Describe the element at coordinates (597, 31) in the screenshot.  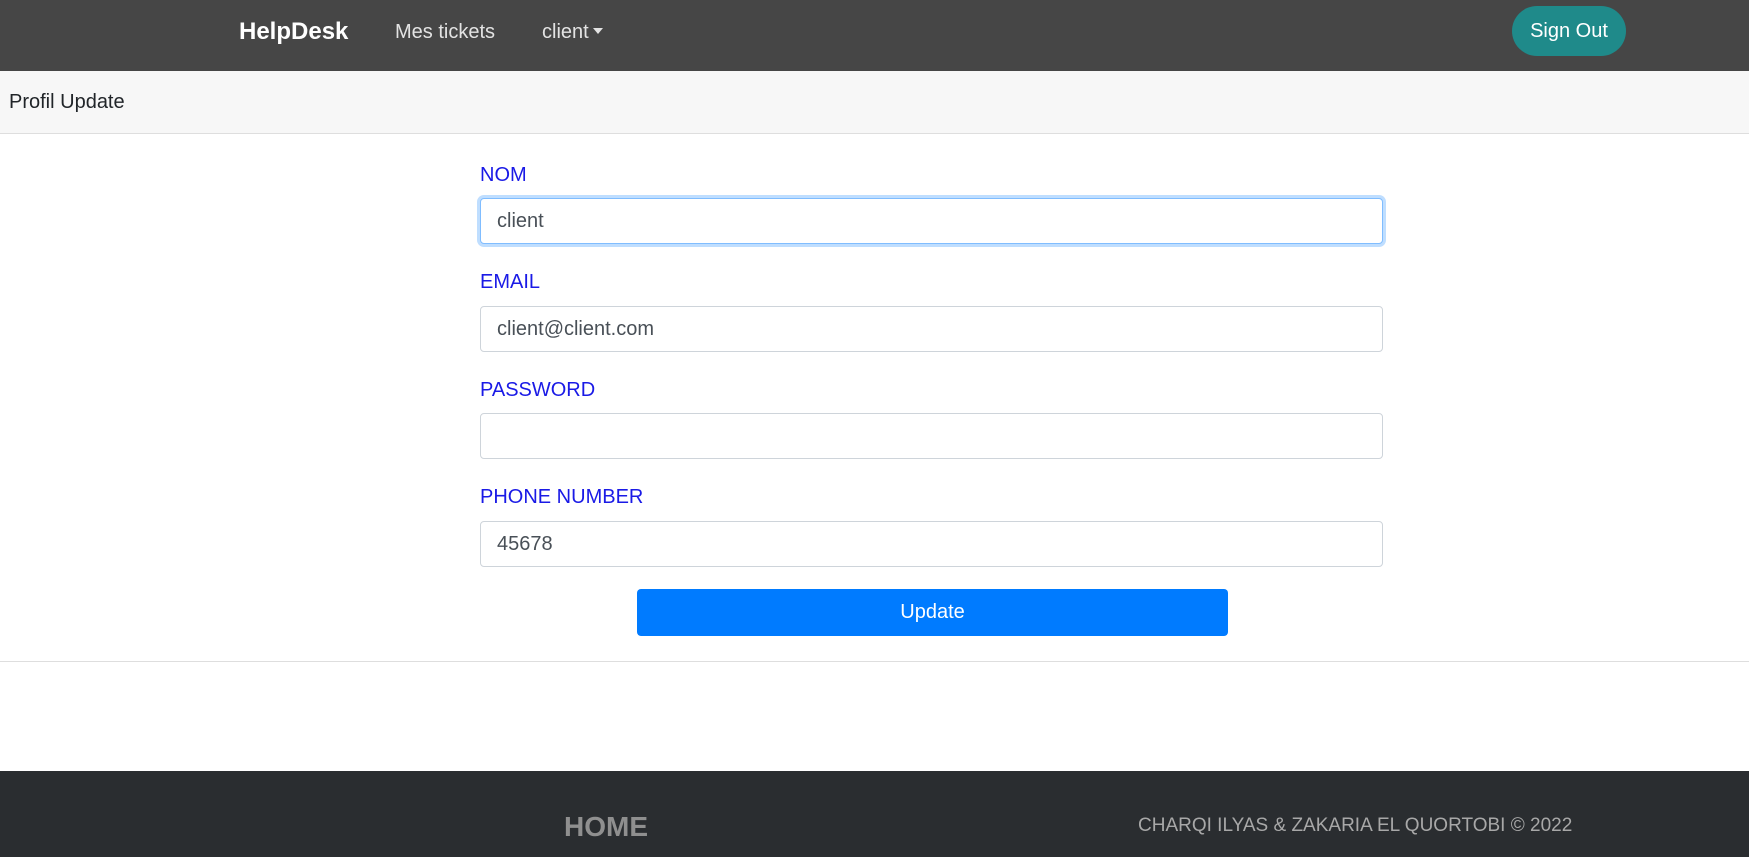
I see `caret-down-icon` at that location.